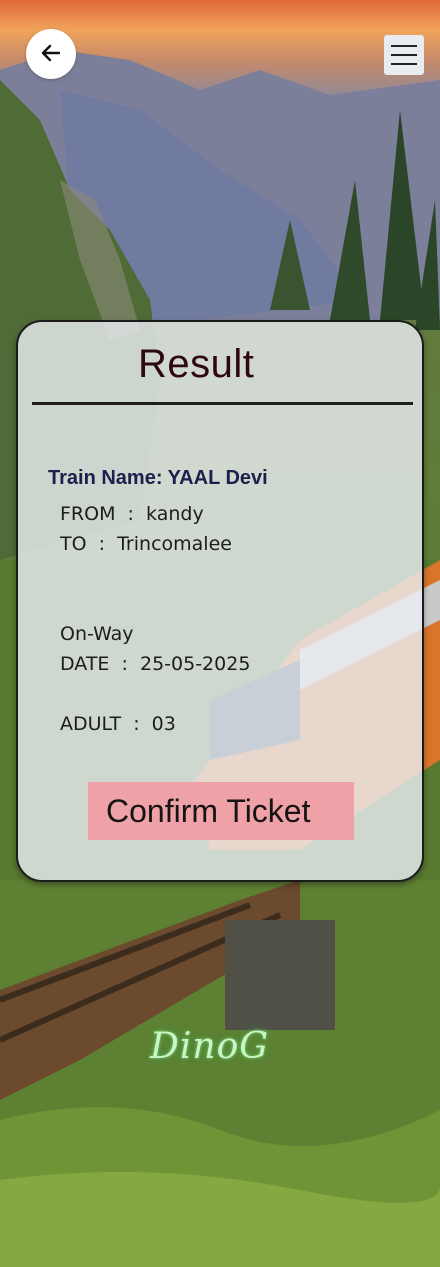 The image size is (440, 1267). I want to click on menu-button, so click(404, 55).